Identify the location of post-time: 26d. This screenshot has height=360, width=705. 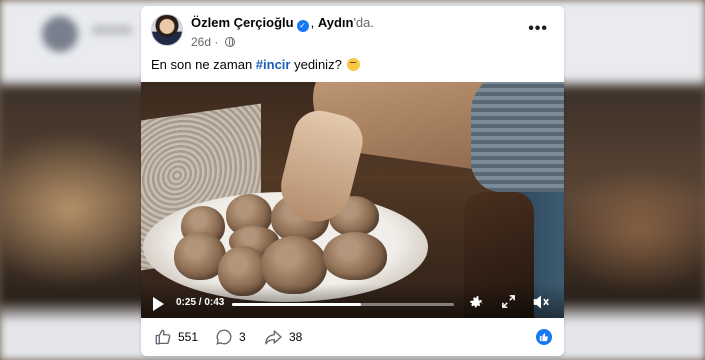
(201, 42).